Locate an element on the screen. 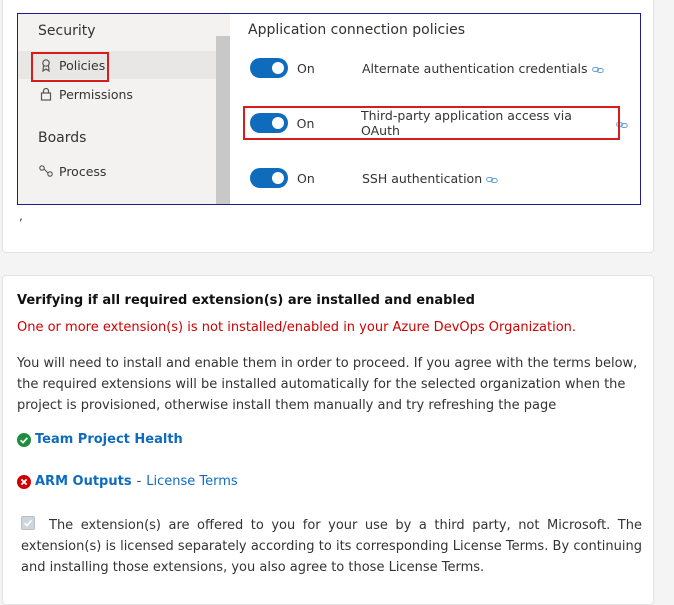 The width and height of the screenshot is (674, 605). sidebar-item-policies: Policies is located at coordinates (117, 65).